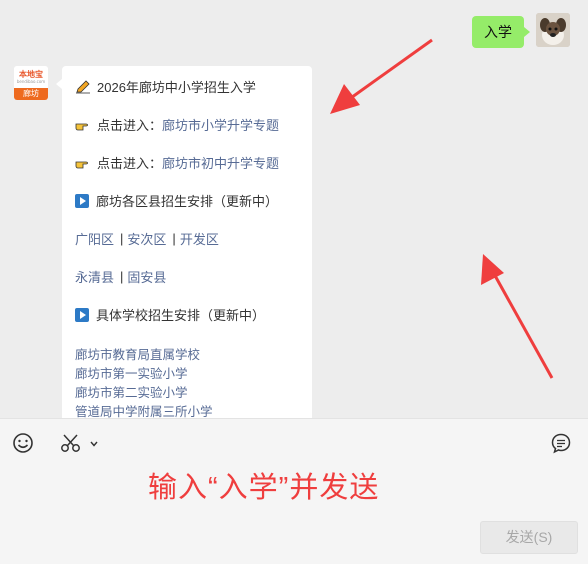  Describe the element at coordinates (390, 70) in the screenshot. I see `arrow-to-message` at that location.